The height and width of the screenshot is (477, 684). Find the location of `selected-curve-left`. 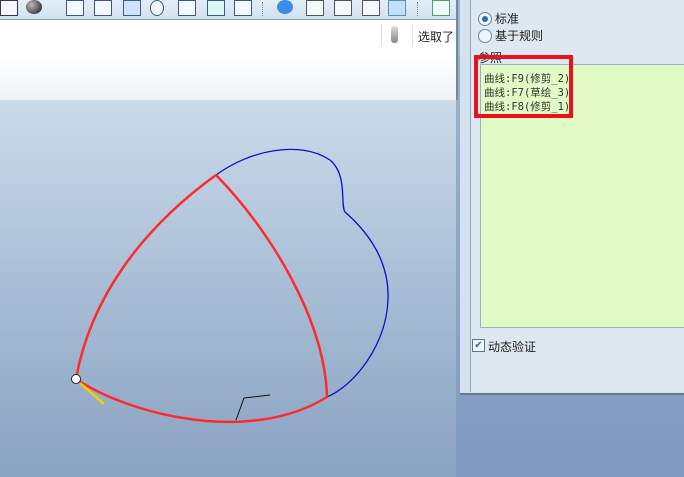

selected-curve-left is located at coordinates (145, 276).